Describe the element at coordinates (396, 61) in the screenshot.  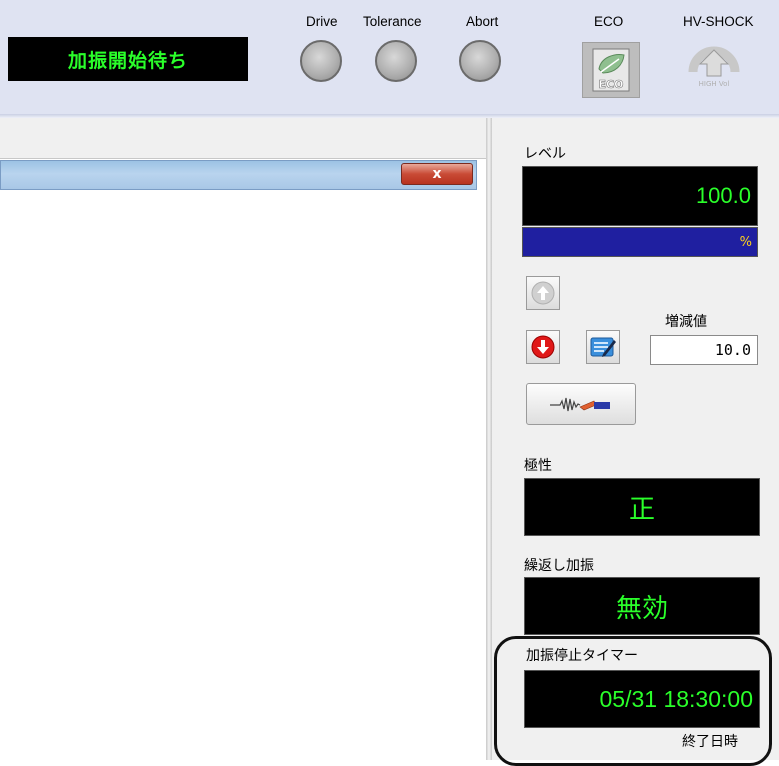
I see `tolerance-lamp` at that location.